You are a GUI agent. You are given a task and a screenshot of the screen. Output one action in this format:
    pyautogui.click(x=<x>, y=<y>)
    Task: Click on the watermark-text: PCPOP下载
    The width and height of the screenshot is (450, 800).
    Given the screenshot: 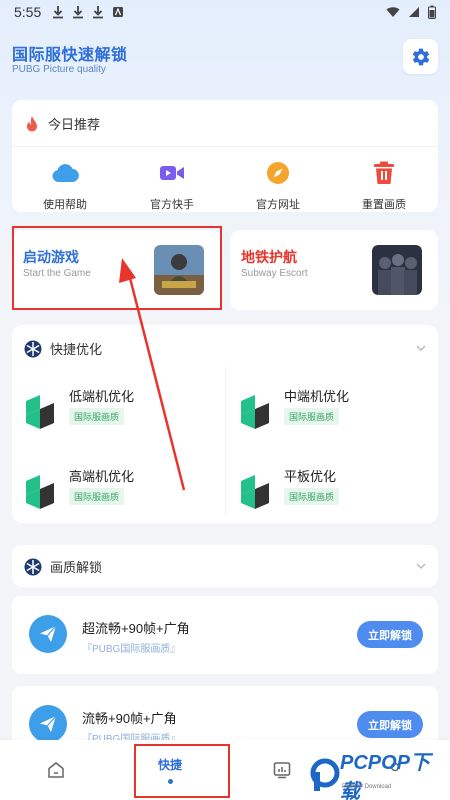 What is the action you would take?
    pyautogui.click(x=385, y=776)
    